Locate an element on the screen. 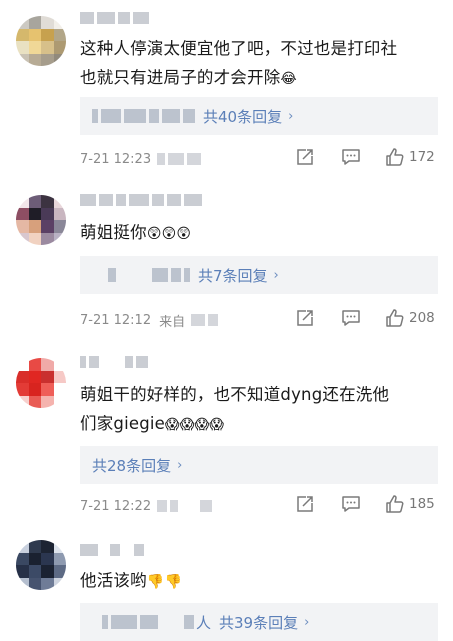  comment-meta: 7-21 12:23 172 is located at coordinates (258, 158).